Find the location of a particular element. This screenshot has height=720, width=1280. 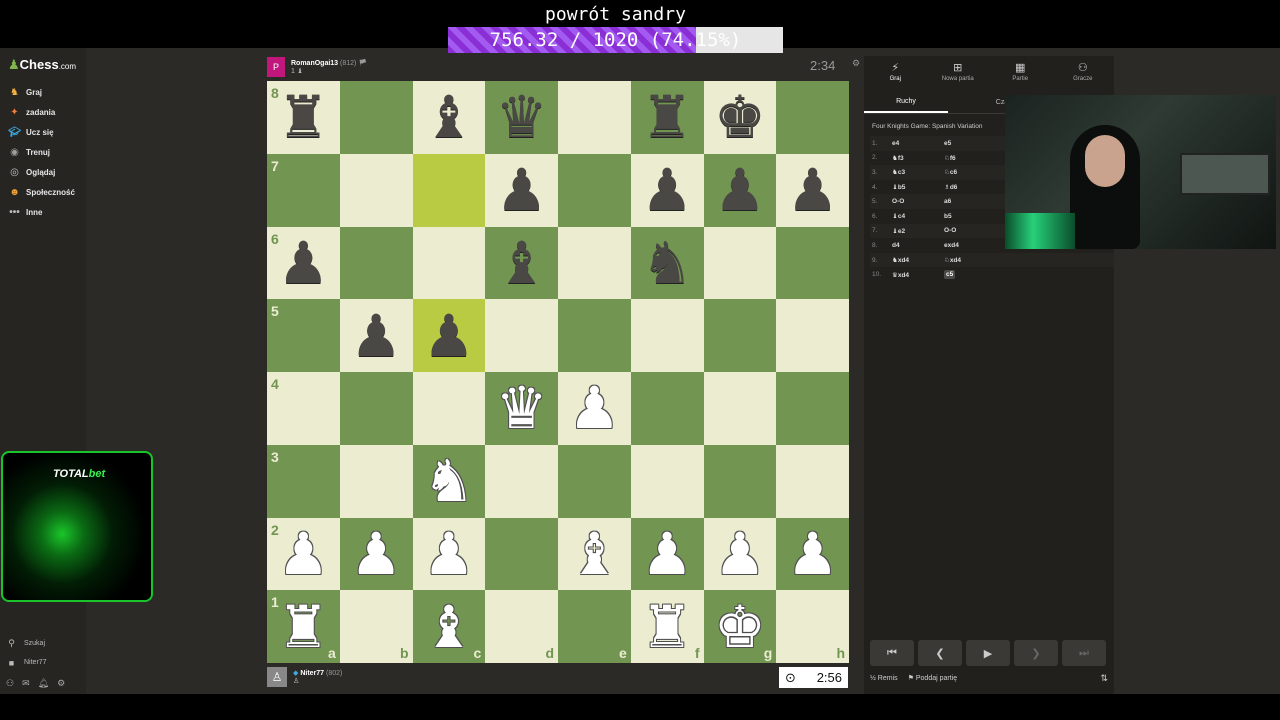

square-h3 is located at coordinates (812, 481).